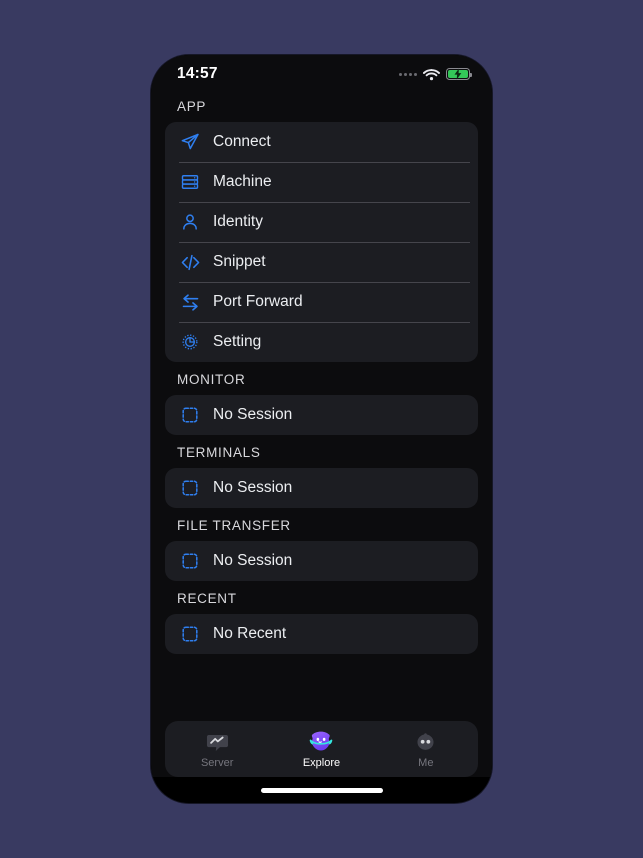 The height and width of the screenshot is (858, 643). I want to click on section-card-recent: No Recent, so click(321, 634).